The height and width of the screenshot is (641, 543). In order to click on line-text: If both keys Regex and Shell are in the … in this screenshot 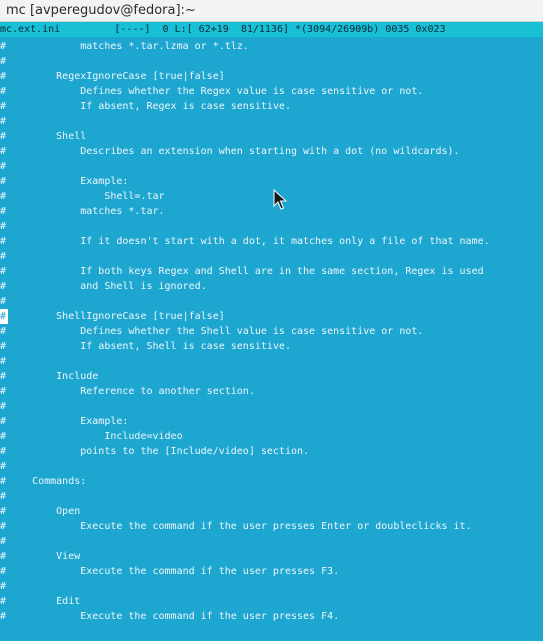, I will do `click(246, 271)`.